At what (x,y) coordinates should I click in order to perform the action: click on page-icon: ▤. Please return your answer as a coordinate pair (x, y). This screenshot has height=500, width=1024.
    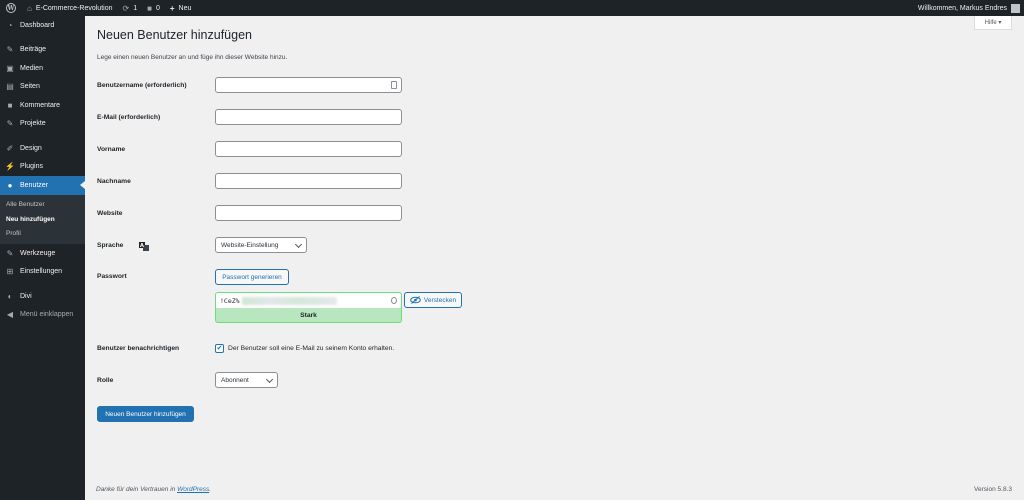
    Looking at the image, I should click on (10, 87).